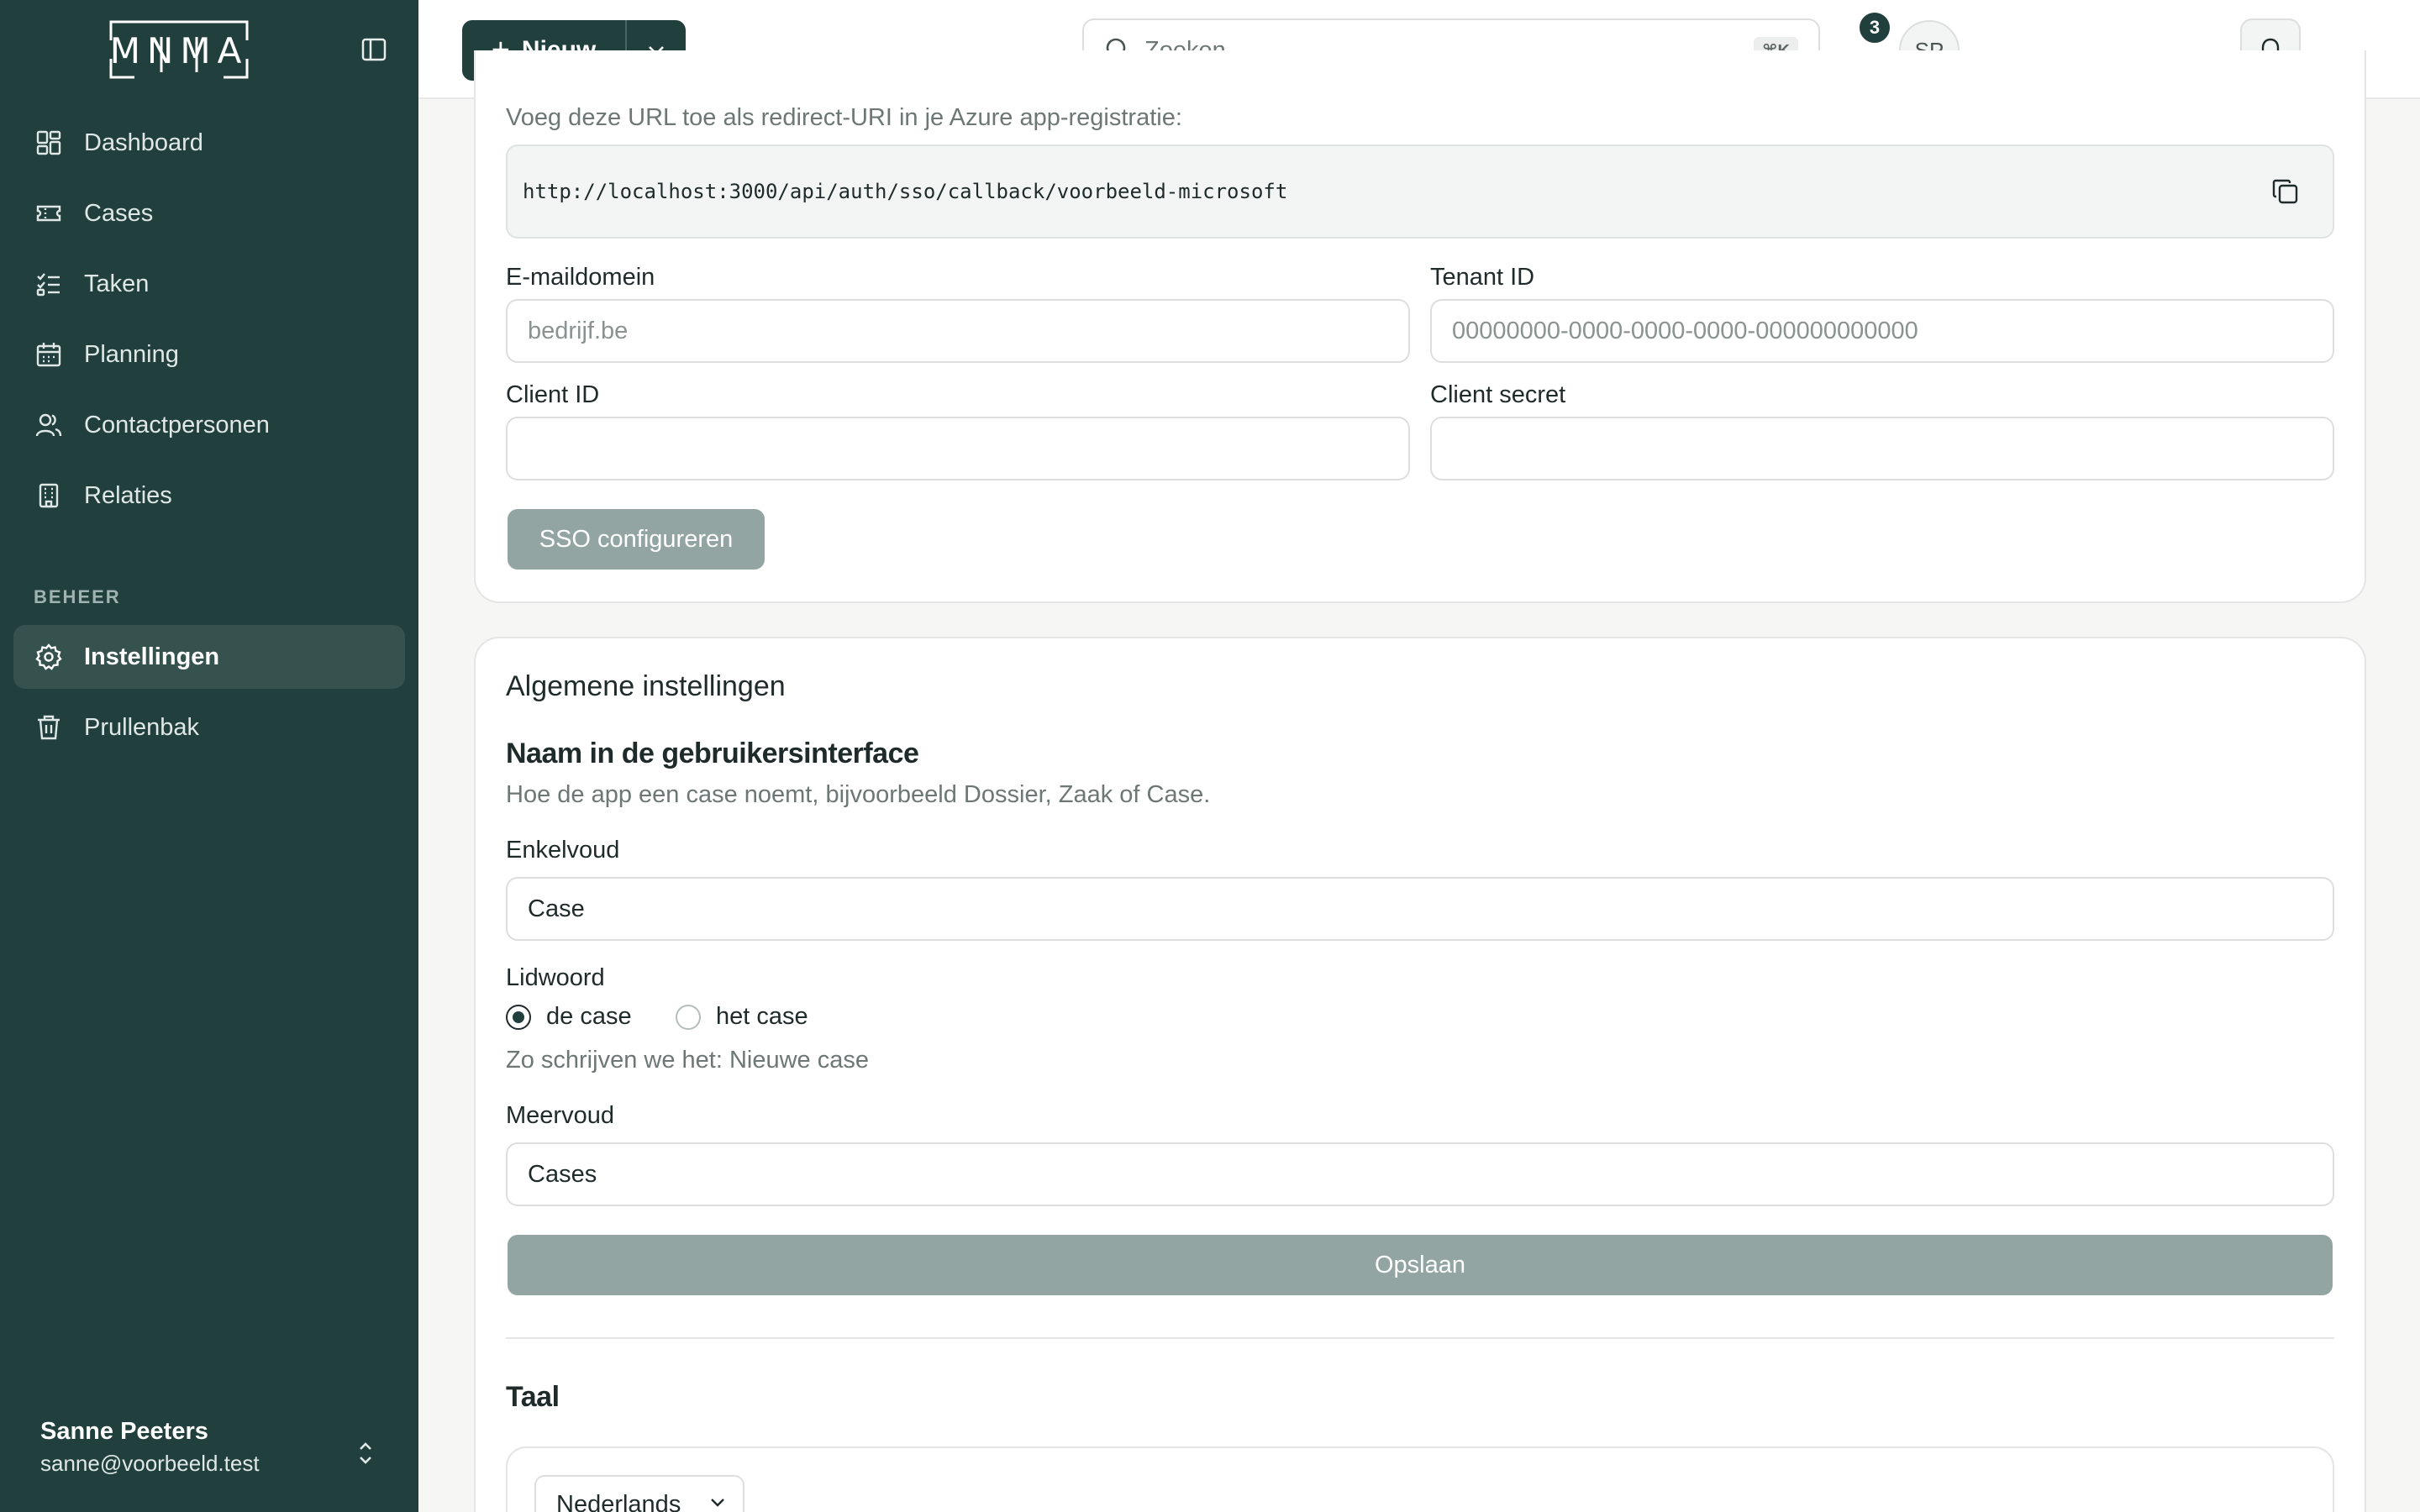  I want to click on client-id-label: Client ID, so click(553, 394).